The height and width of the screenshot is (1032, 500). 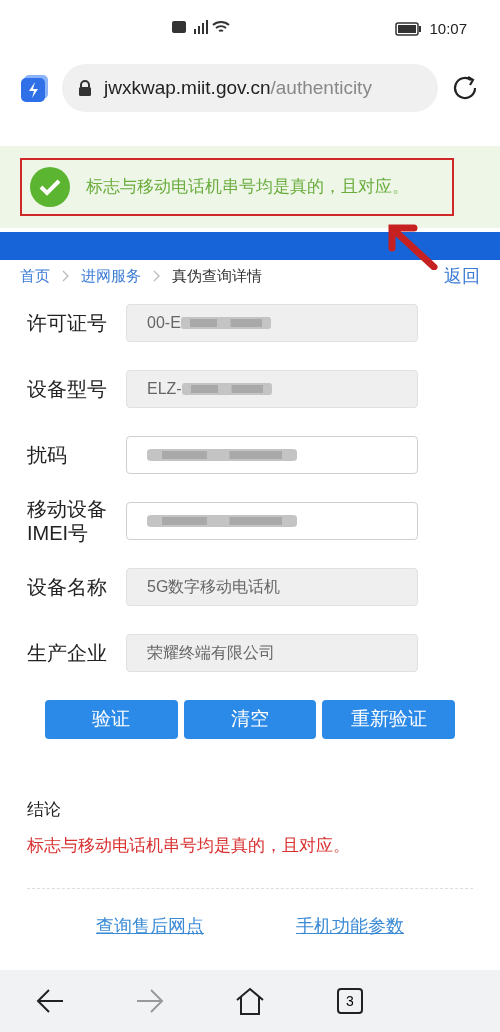 I want to click on toast-message: 标志与移动电话机串号均是真的，且对应。, so click(x=247, y=187).